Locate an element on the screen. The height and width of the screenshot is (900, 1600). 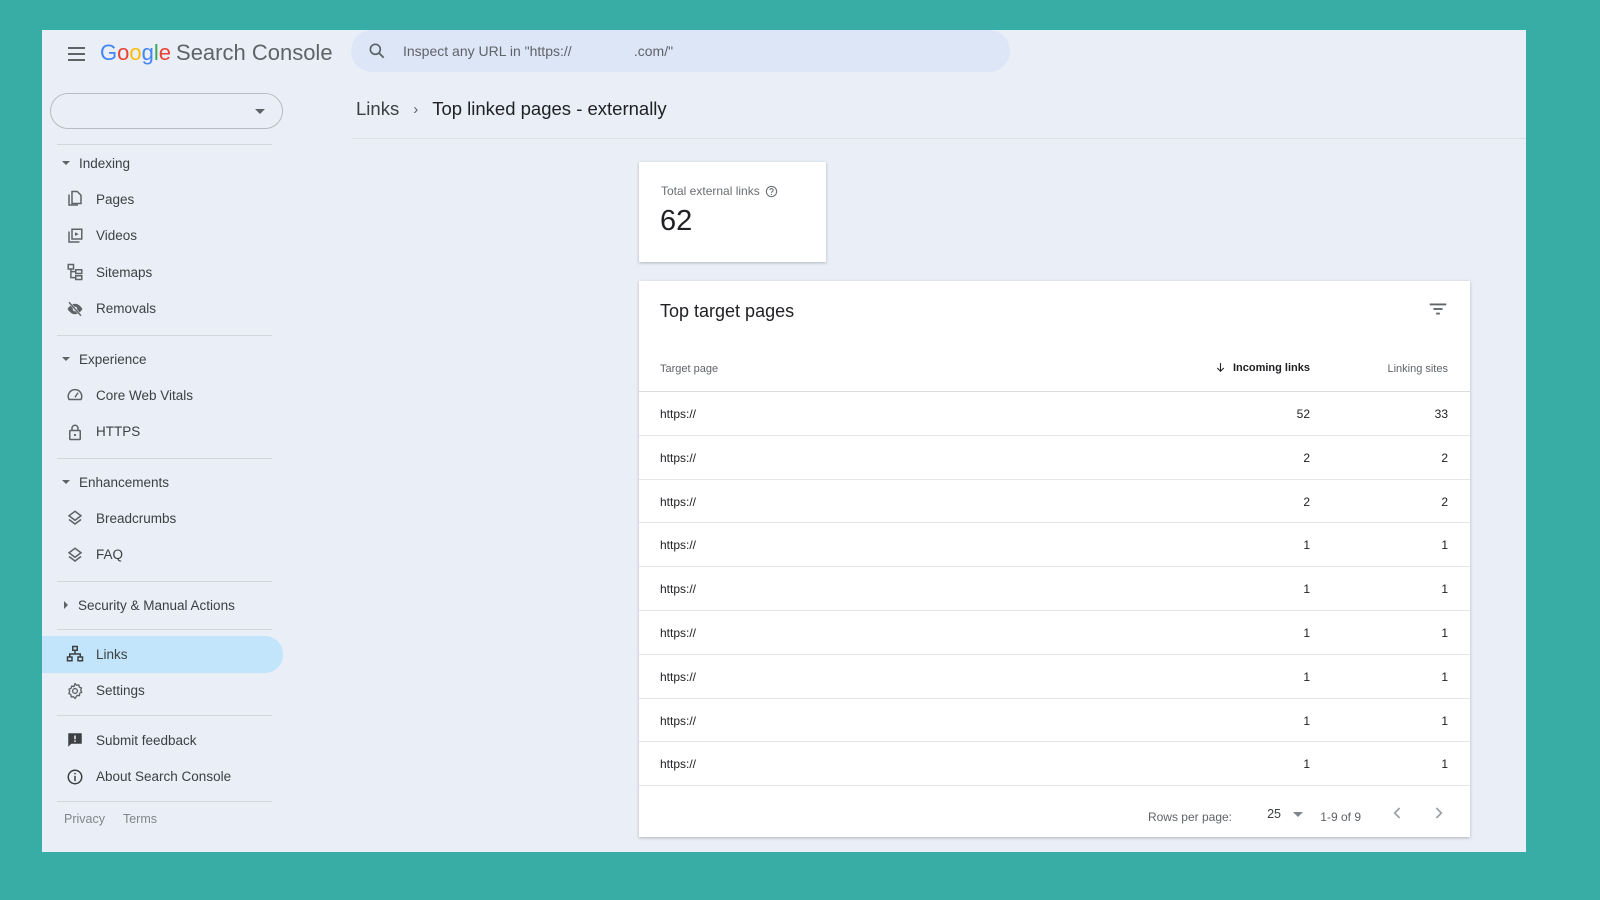
url-inspection-search is located at coordinates (680, 51).